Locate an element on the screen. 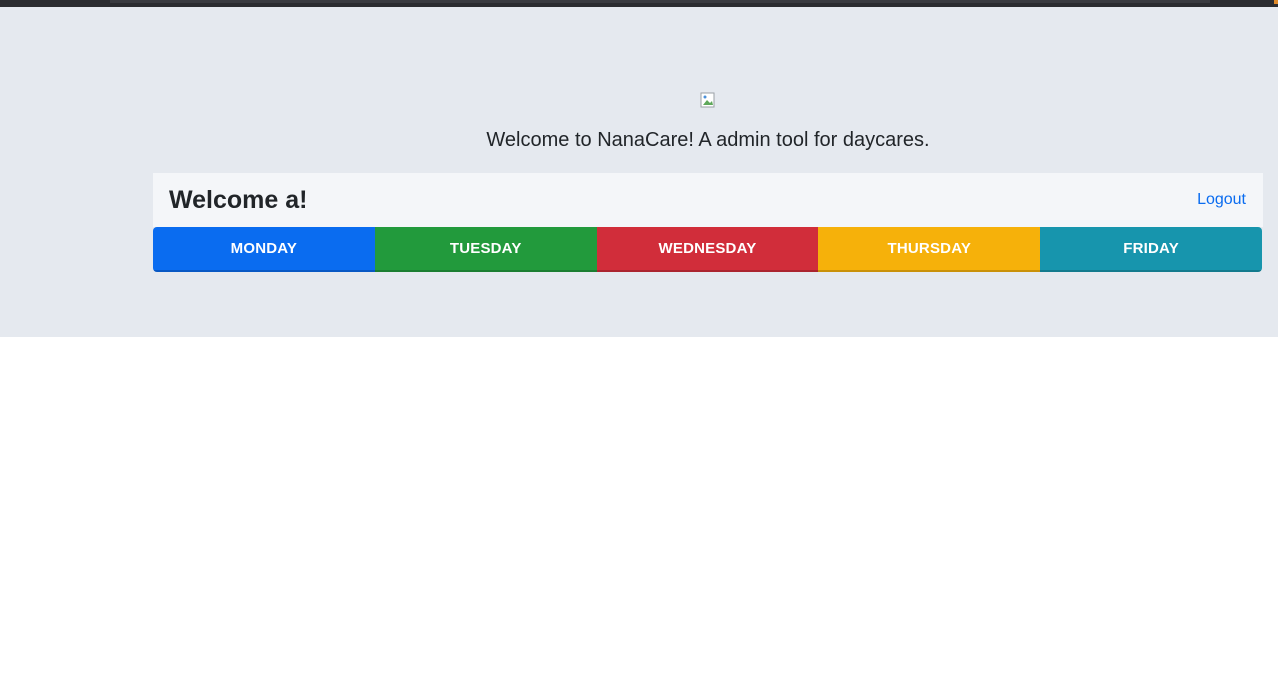 Image resolution: width=1278 pixels, height=696 pixels. tuesday-button: TUESDAY is located at coordinates (485, 249).